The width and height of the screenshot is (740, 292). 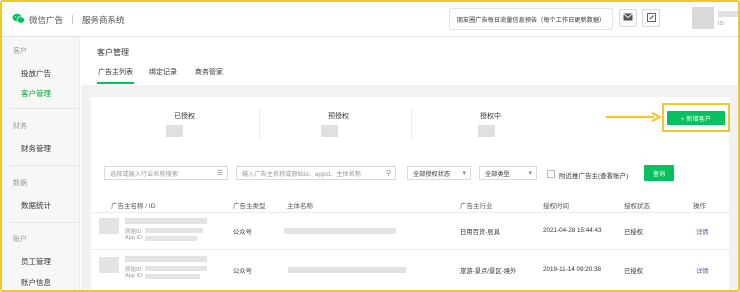 What do you see at coordinates (703, 18) in the screenshot?
I see `avatar` at bounding box center [703, 18].